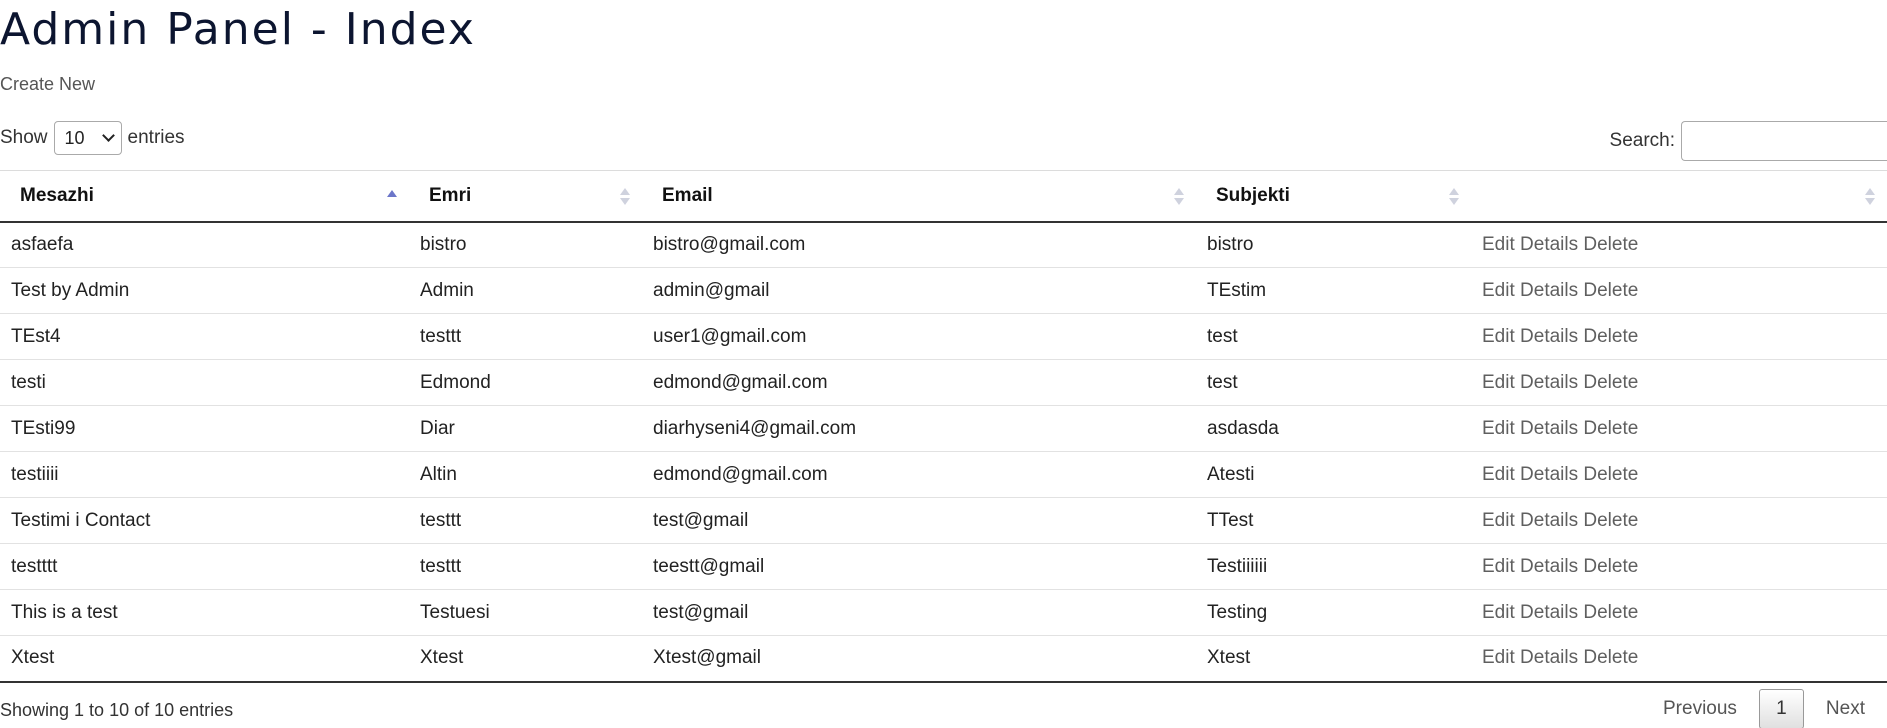 Image resolution: width=1887 pixels, height=728 pixels. What do you see at coordinates (204, 244) in the screenshot?
I see `cell-mesazhi: asfaefa` at bounding box center [204, 244].